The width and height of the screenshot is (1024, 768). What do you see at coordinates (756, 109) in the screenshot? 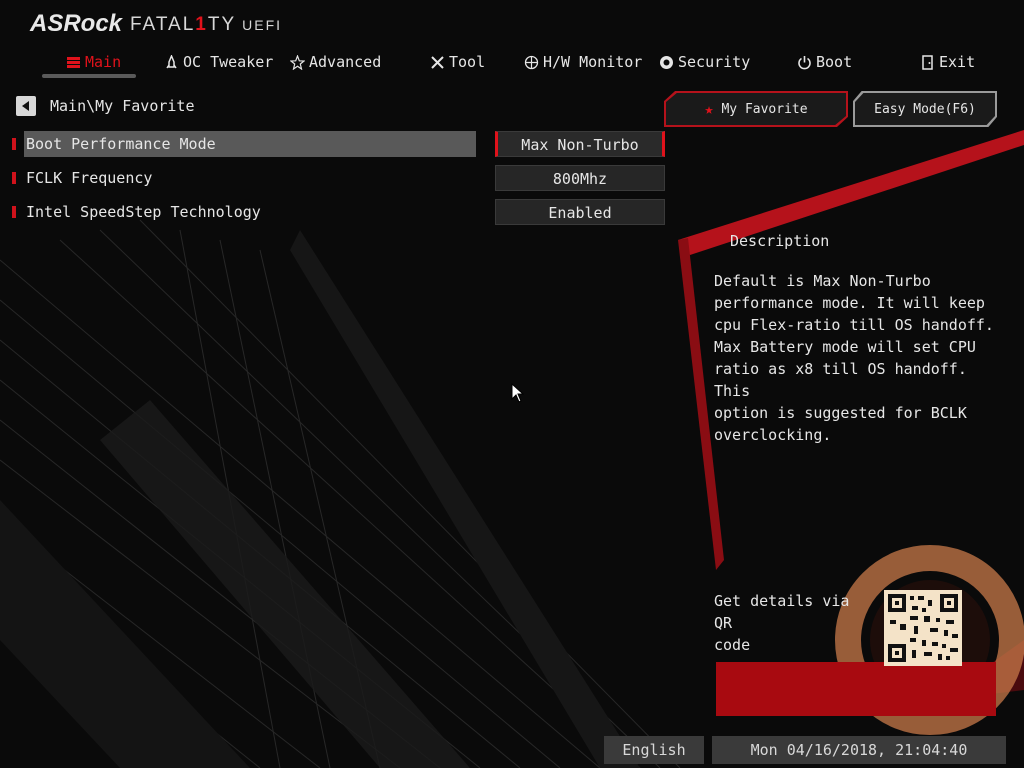
I see `my-favorite-button: ★ My Favorite` at bounding box center [756, 109].